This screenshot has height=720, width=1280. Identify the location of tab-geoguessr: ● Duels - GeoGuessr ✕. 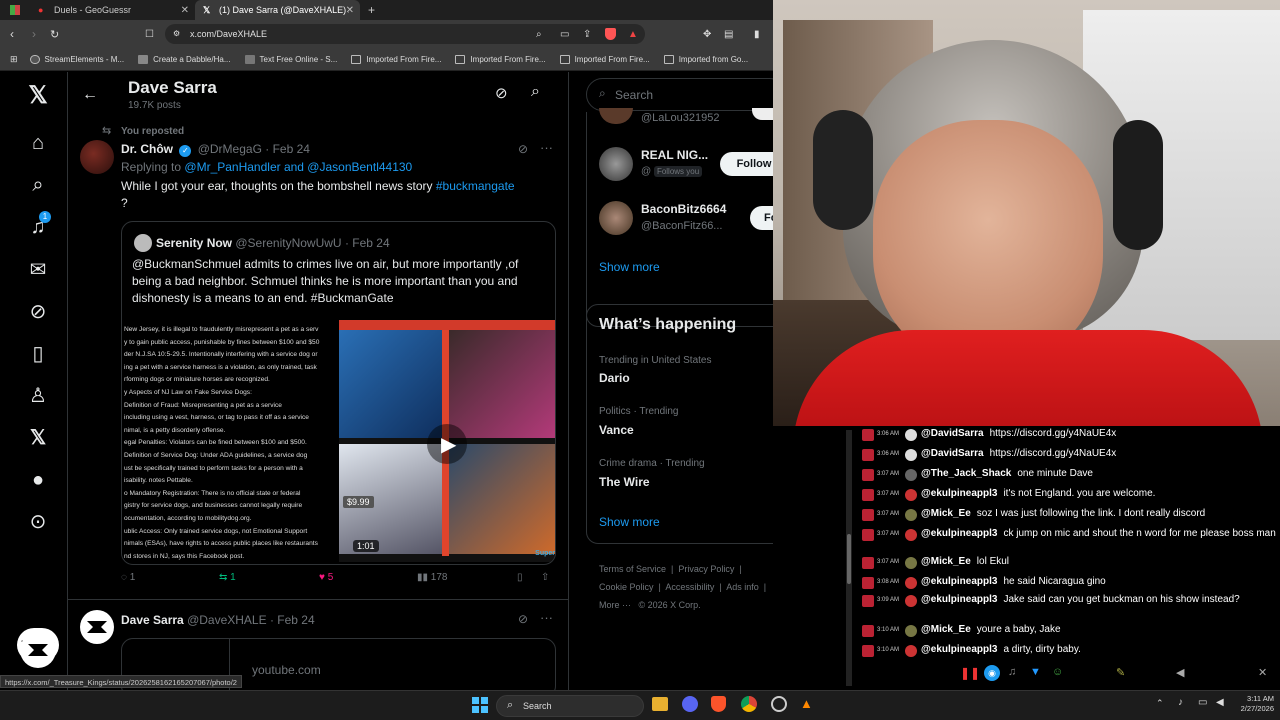
(112, 10).